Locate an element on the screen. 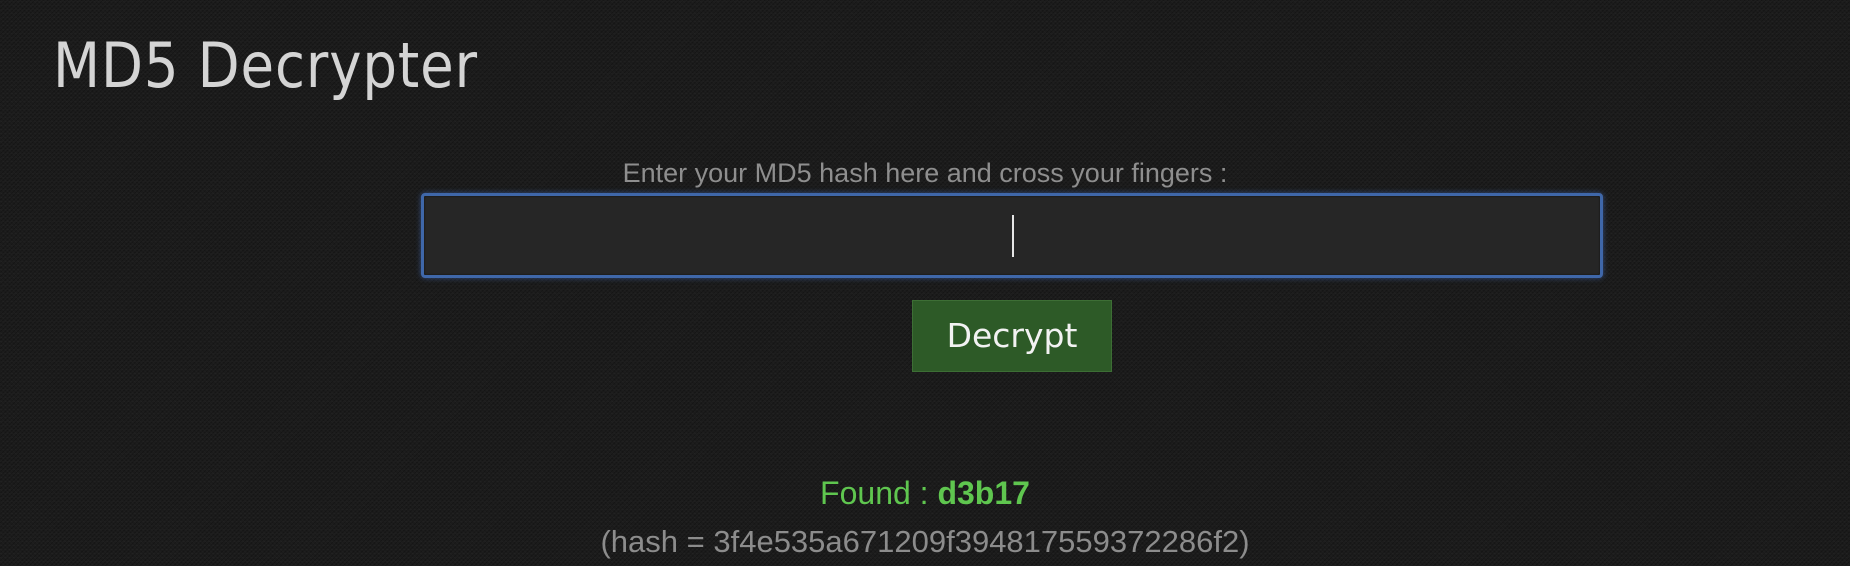  found-label: Found : is located at coordinates (879, 493).